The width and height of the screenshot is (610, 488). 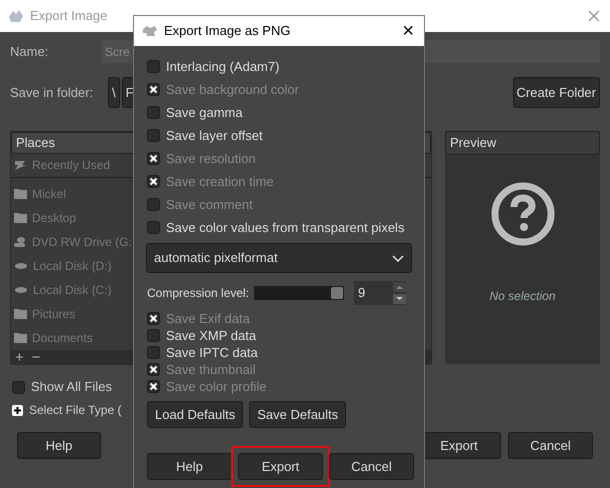 I want to click on window-title: Export Image, so click(x=69, y=16).